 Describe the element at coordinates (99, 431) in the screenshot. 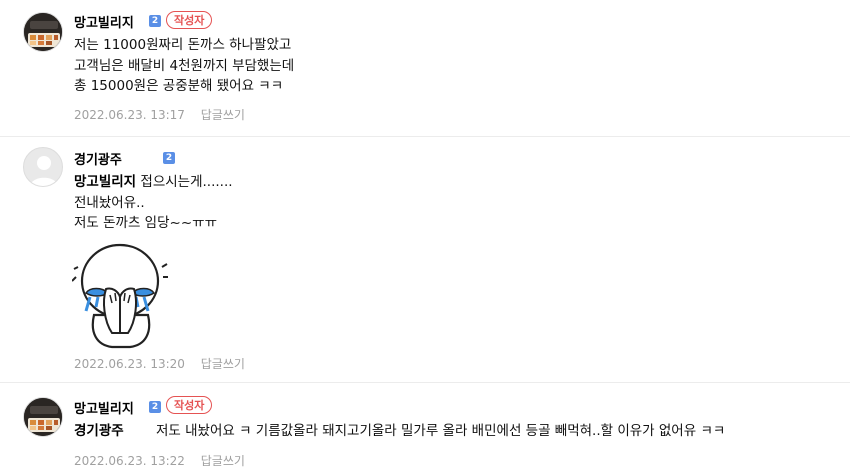

I see `mention-link: 경기광주` at that location.